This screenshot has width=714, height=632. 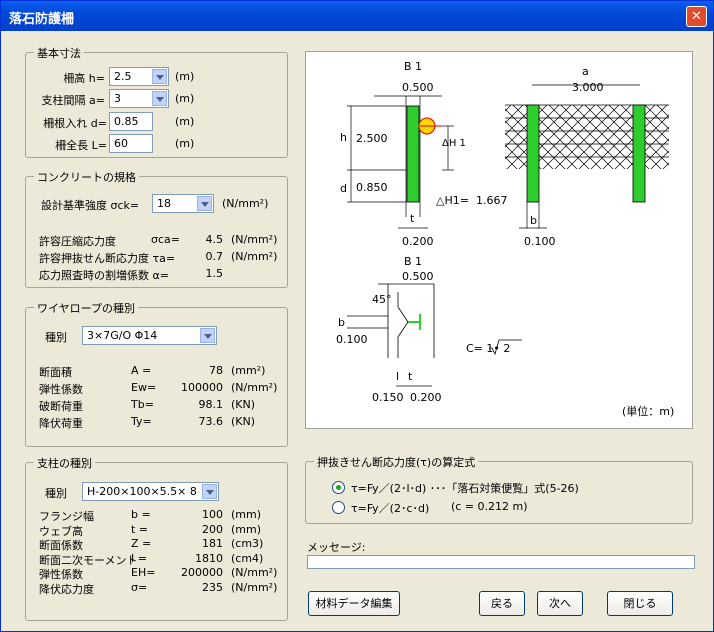 What do you see at coordinates (55, 372) in the screenshot?
I see `wire-row-label: 断面積` at bounding box center [55, 372].